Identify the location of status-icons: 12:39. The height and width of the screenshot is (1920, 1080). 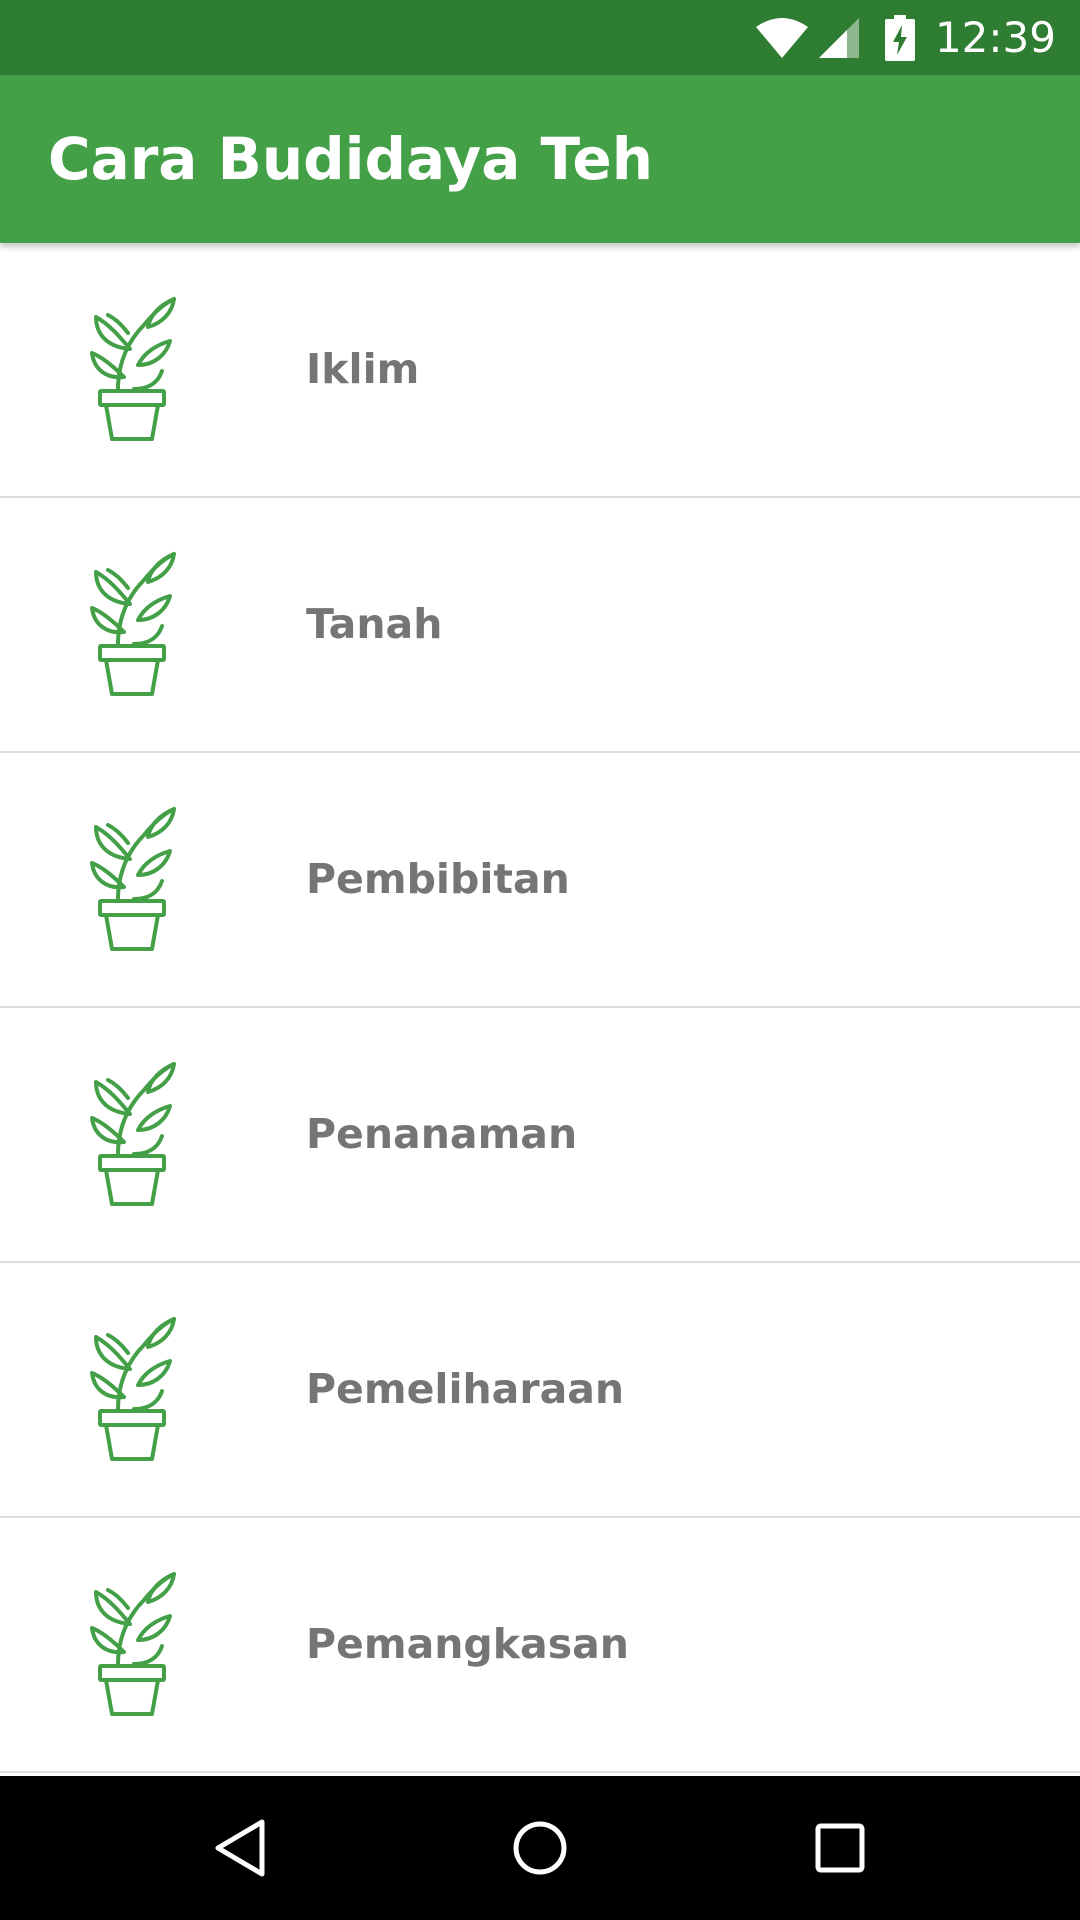
(905, 37).